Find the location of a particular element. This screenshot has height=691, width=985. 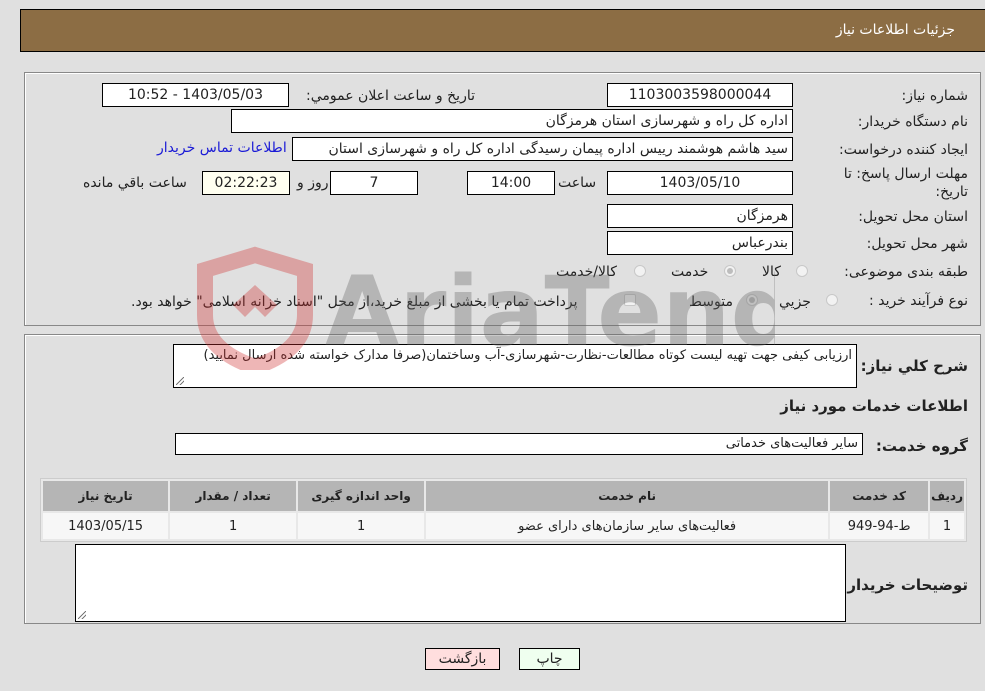

deadline-label: مهلت ارسال پاسخ: تا تاریخ: is located at coordinates (905, 183).